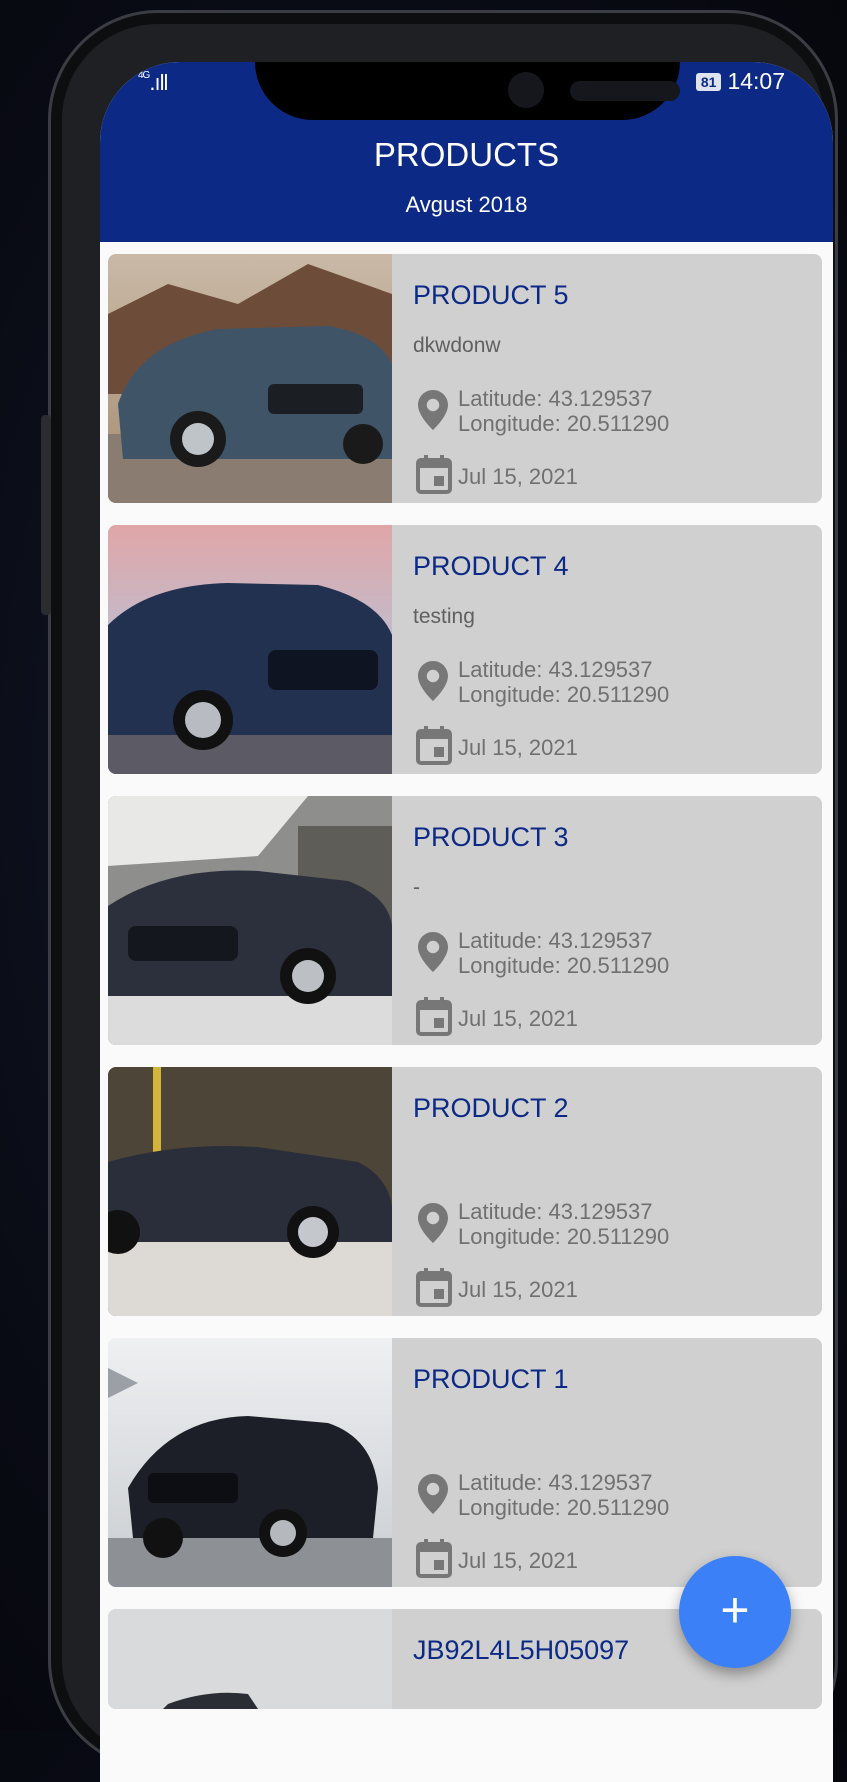  What do you see at coordinates (756, 81) in the screenshot?
I see `clock: 14:07` at bounding box center [756, 81].